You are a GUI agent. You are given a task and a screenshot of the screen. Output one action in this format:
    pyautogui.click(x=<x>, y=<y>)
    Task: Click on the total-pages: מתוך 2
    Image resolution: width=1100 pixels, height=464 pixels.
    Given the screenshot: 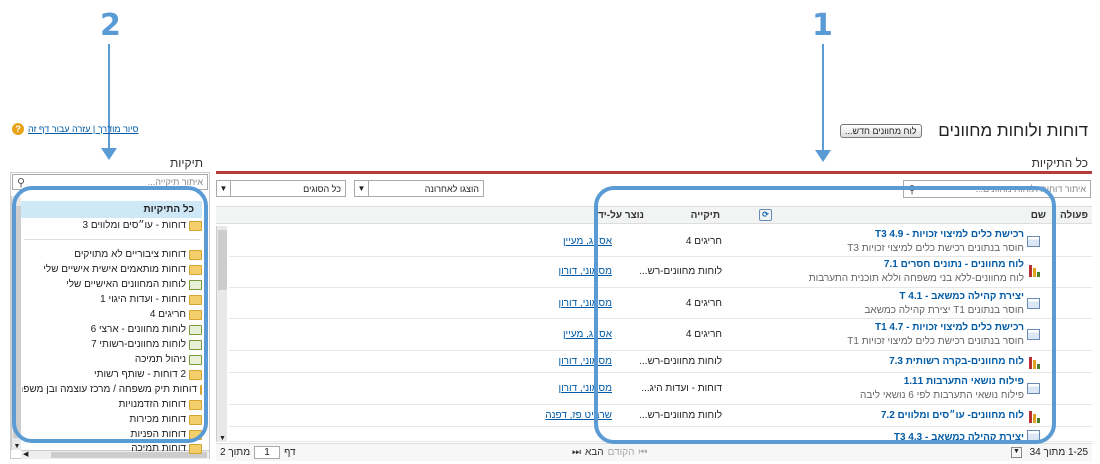 What is the action you would take?
    pyautogui.click(x=235, y=452)
    